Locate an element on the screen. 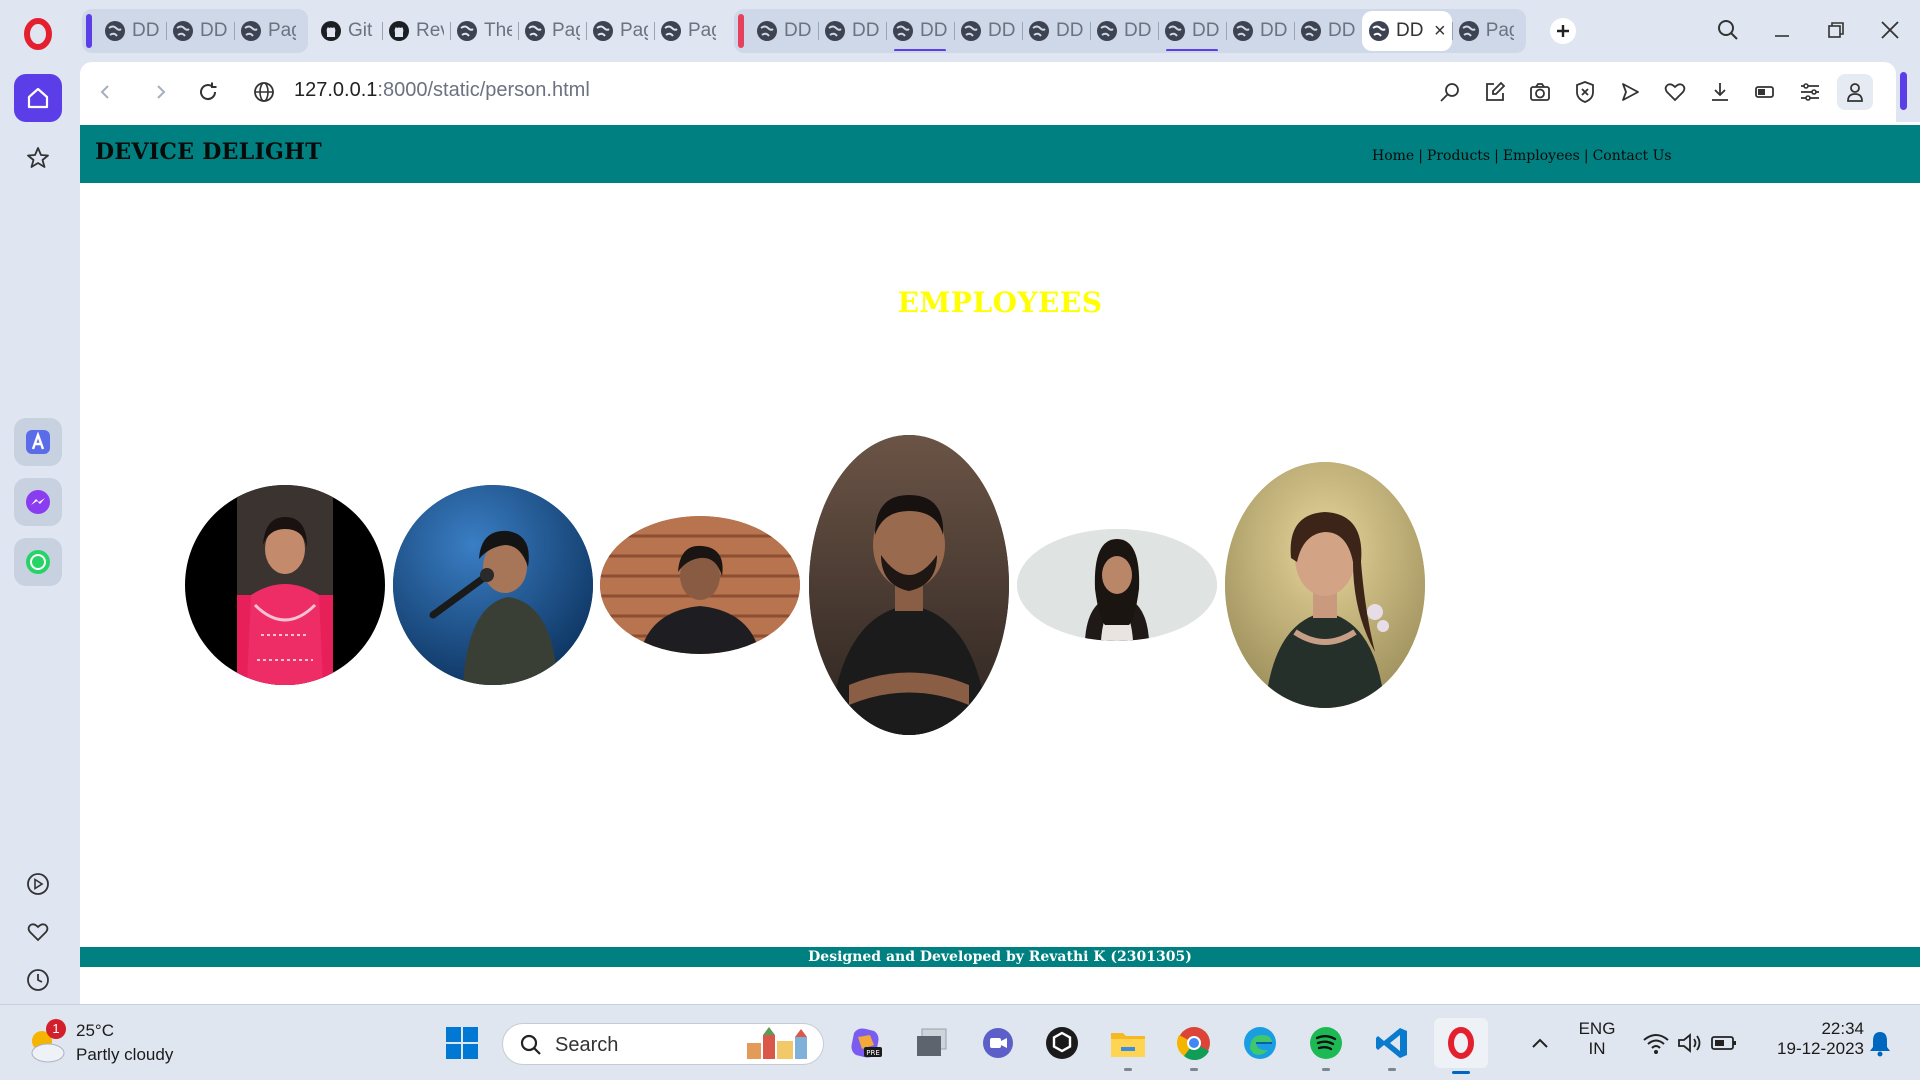 The image size is (1920, 1080). sidebar-speed-dial-button is located at coordinates (38, 158).